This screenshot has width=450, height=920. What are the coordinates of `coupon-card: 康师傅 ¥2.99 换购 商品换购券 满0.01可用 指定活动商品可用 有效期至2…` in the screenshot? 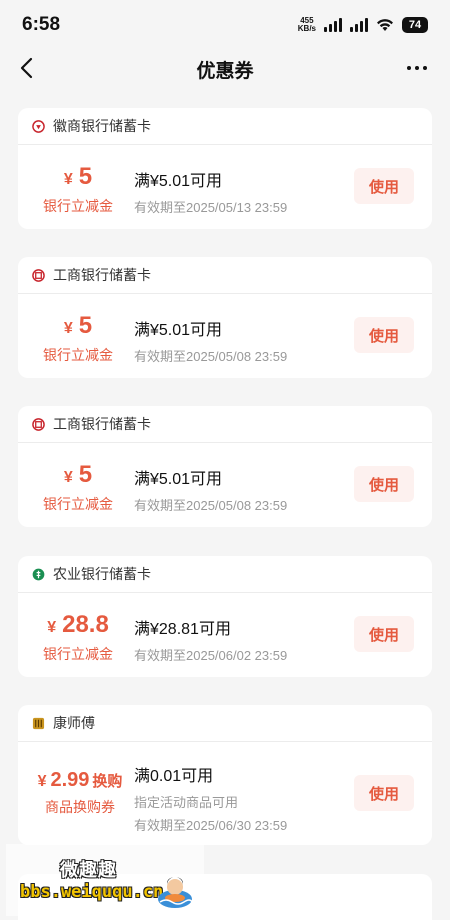 It's located at (225, 775).